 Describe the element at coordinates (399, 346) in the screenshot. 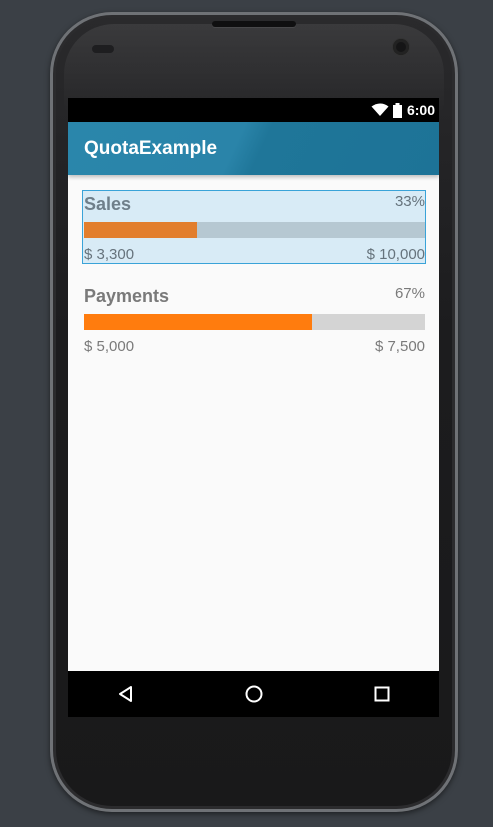

I see `quota-target-amount: $ 7,500` at that location.